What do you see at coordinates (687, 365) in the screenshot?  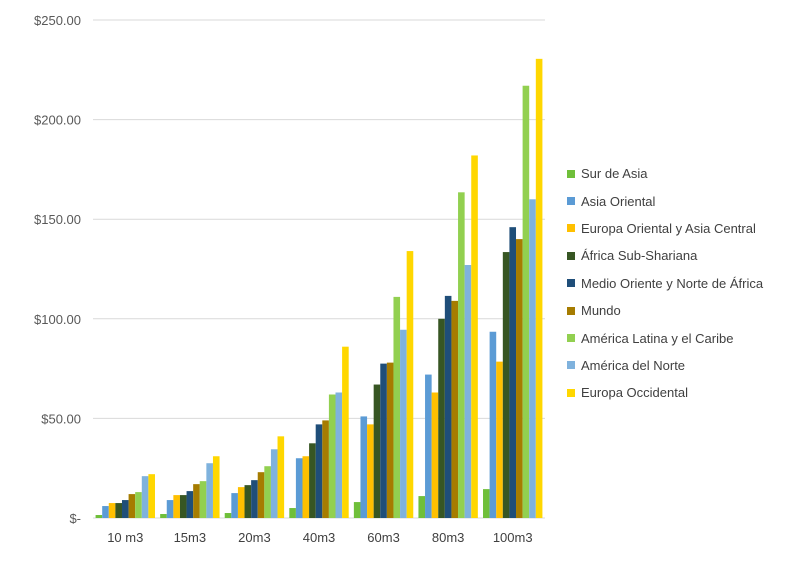 I see `legend-item: América del Norte` at bounding box center [687, 365].